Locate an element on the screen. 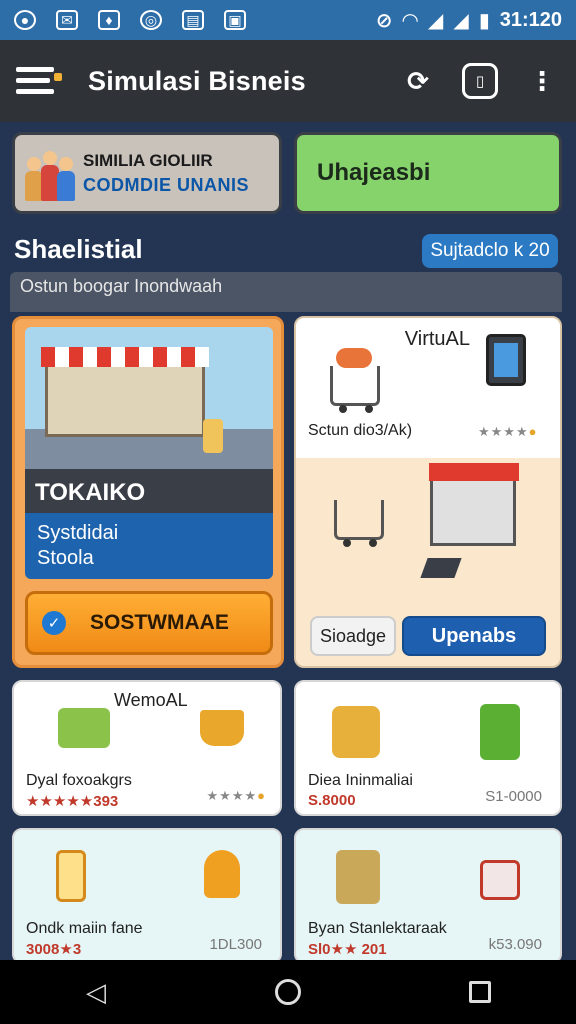 The image size is (576, 1024). refresh-icon: ⟳ is located at coordinates (418, 81).